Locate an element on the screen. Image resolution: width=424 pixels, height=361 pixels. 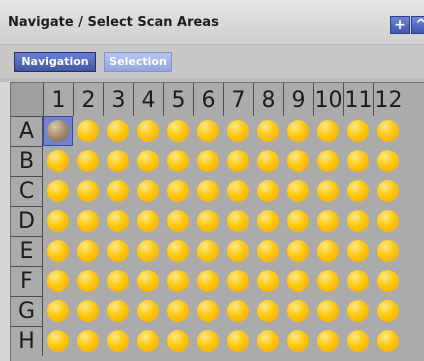
add-button: + is located at coordinates (400, 25).